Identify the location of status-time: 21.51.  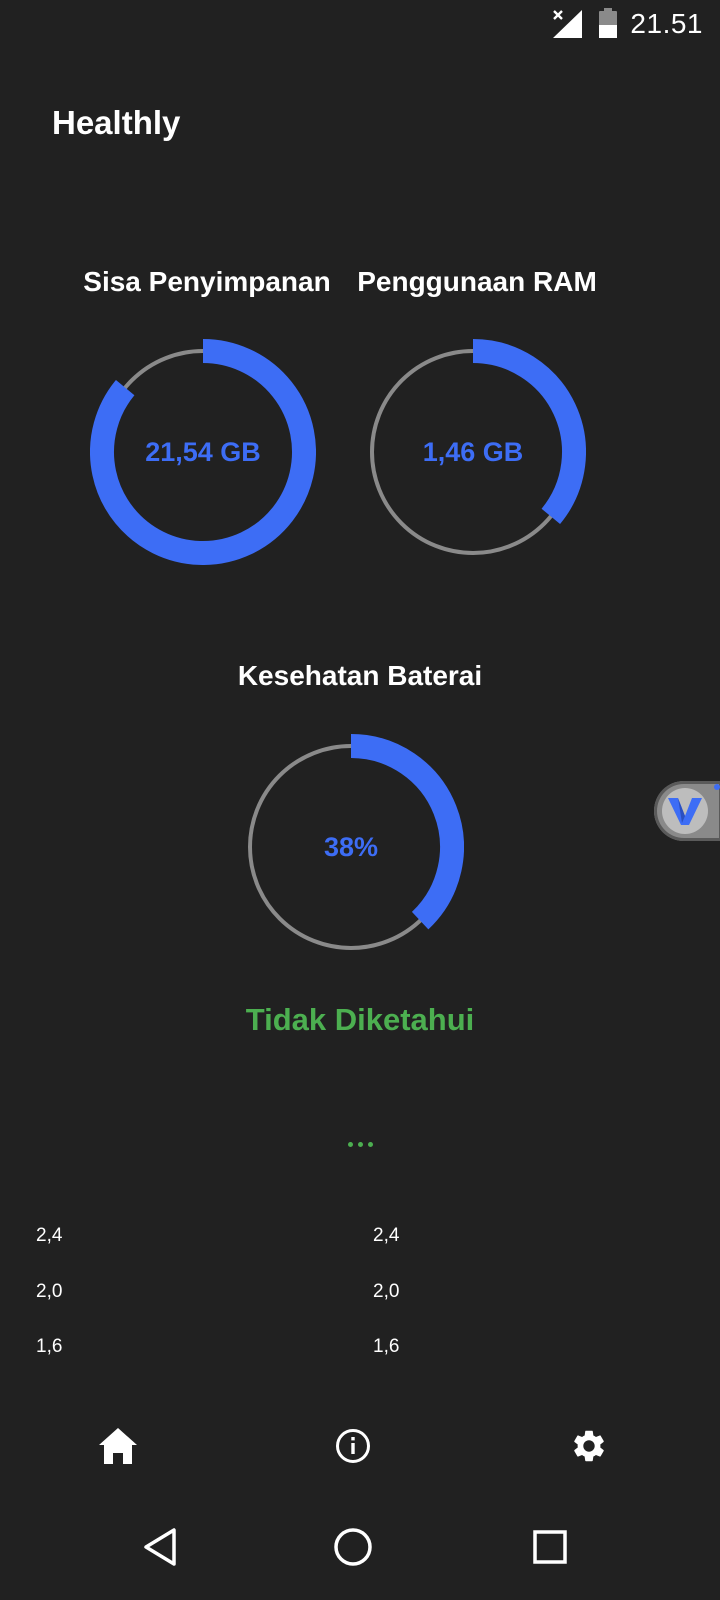
(666, 23).